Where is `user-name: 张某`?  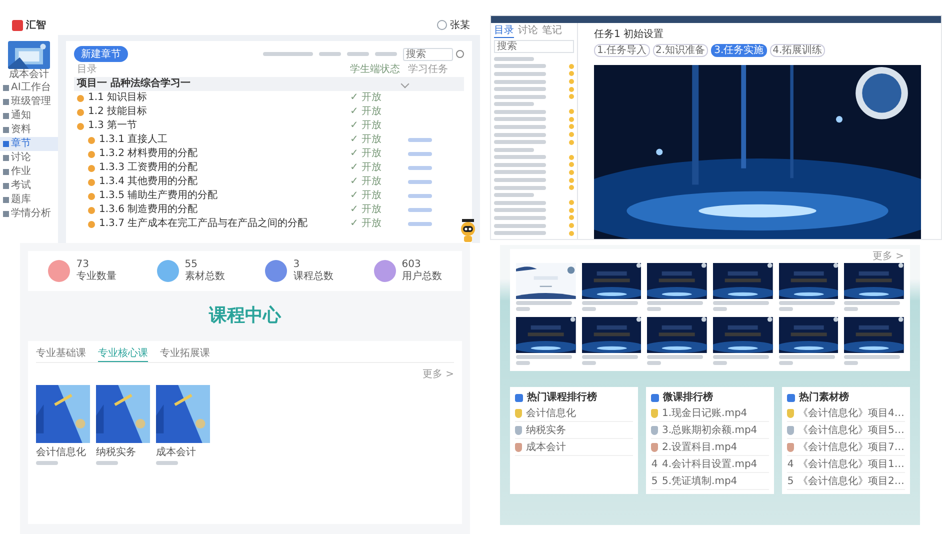
user-name: 张某 is located at coordinates (460, 25).